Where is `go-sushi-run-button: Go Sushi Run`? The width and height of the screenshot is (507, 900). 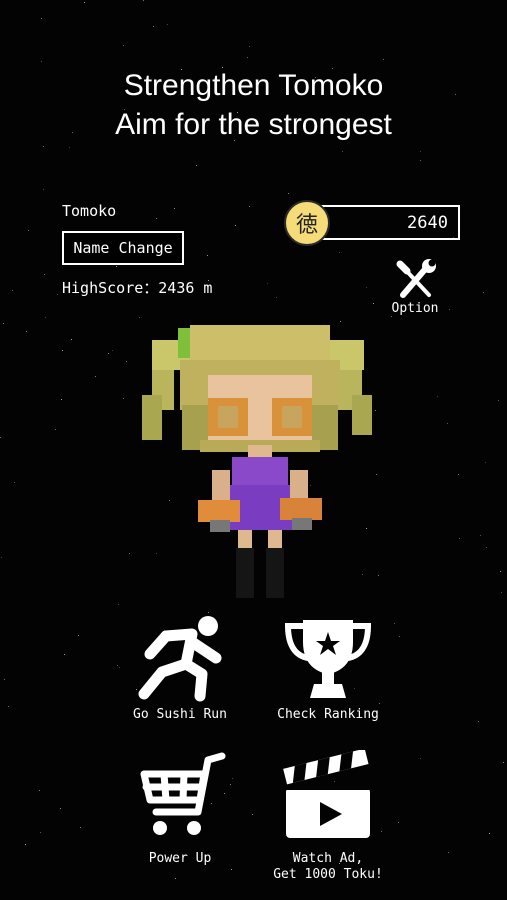
go-sushi-run-button: Go Sushi Run is located at coordinates (180, 672).